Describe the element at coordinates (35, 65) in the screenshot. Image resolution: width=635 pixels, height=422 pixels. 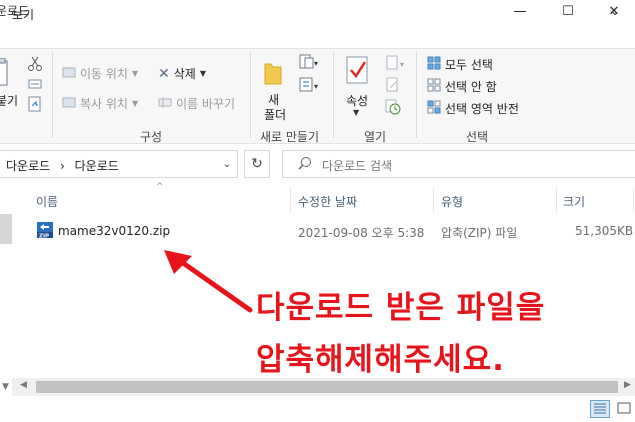
I see `cut-icon` at that location.